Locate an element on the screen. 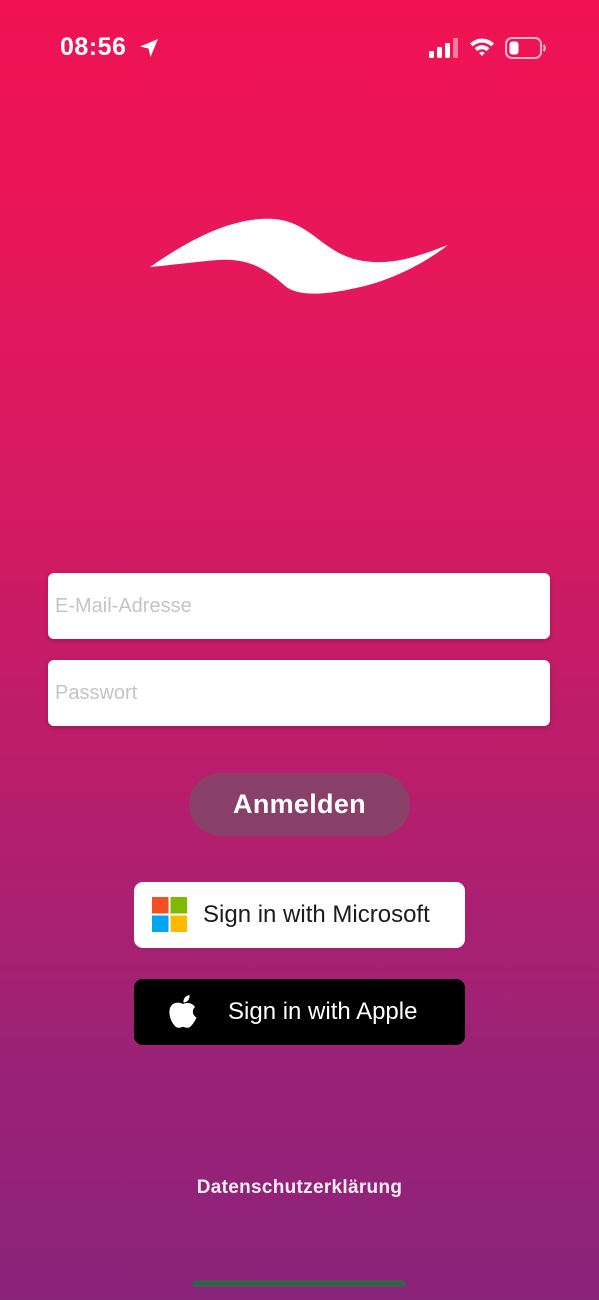  microsoft-logo-icon is located at coordinates (169, 914).